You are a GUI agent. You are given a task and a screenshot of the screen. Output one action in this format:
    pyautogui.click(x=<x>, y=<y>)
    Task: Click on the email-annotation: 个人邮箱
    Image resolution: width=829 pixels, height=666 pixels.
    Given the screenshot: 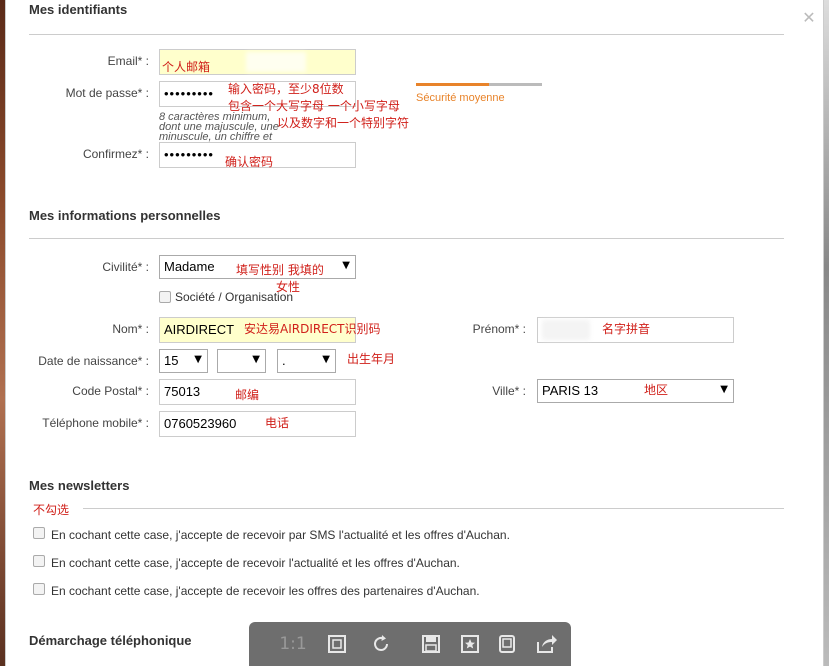 What is the action you would take?
    pyautogui.click(x=186, y=67)
    